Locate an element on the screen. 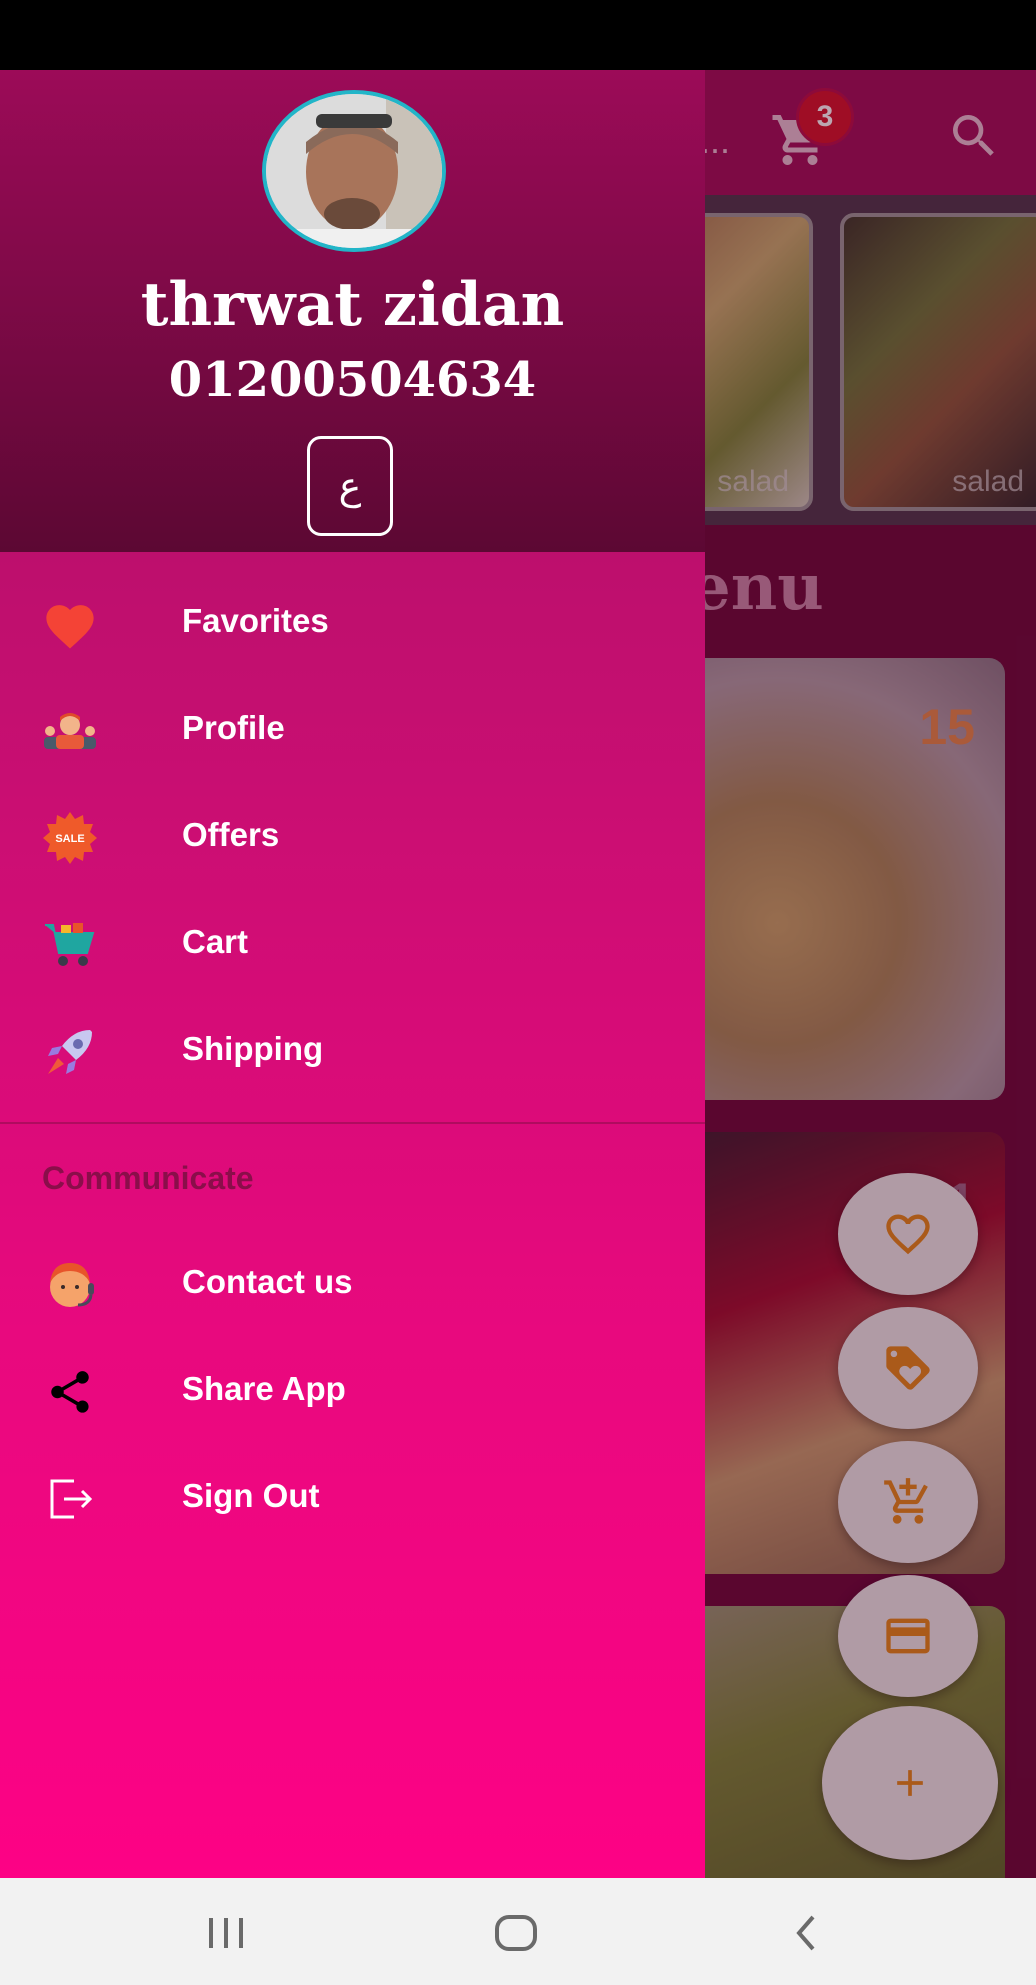  sale-icon-text: SALE is located at coordinates (69, 839).